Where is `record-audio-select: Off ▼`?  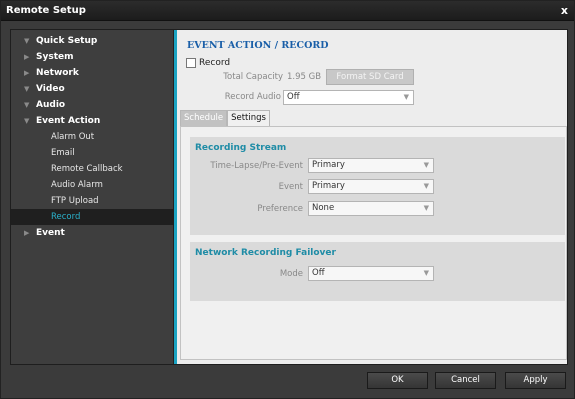 record-audio-select: Off ▼ is located at coordinates (348, 97).